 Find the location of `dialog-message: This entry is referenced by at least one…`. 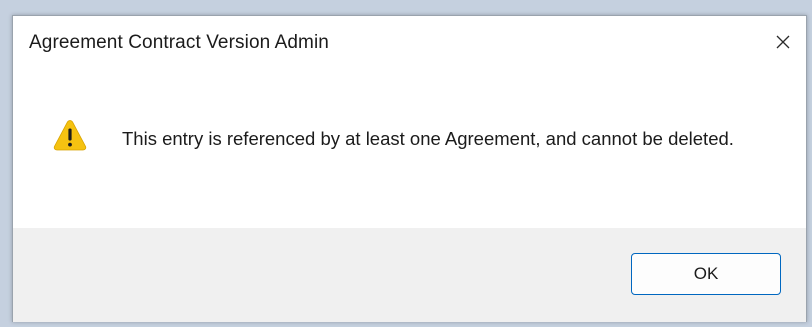

dialog-message: This entry is referenced by at least one… is located at coordinates (428, 138).